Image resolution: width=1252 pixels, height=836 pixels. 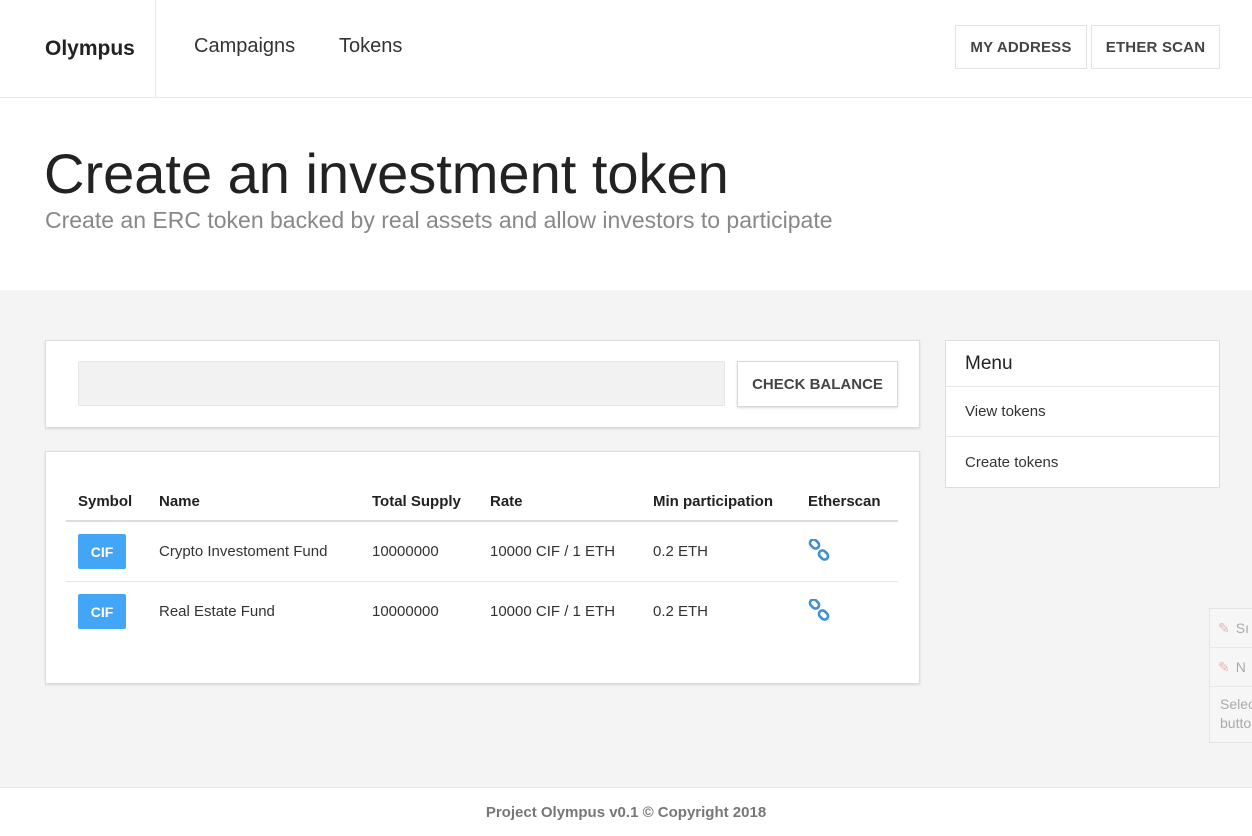 I want to click on popup-hint-line: Selec, so click(x=1236, y=704).